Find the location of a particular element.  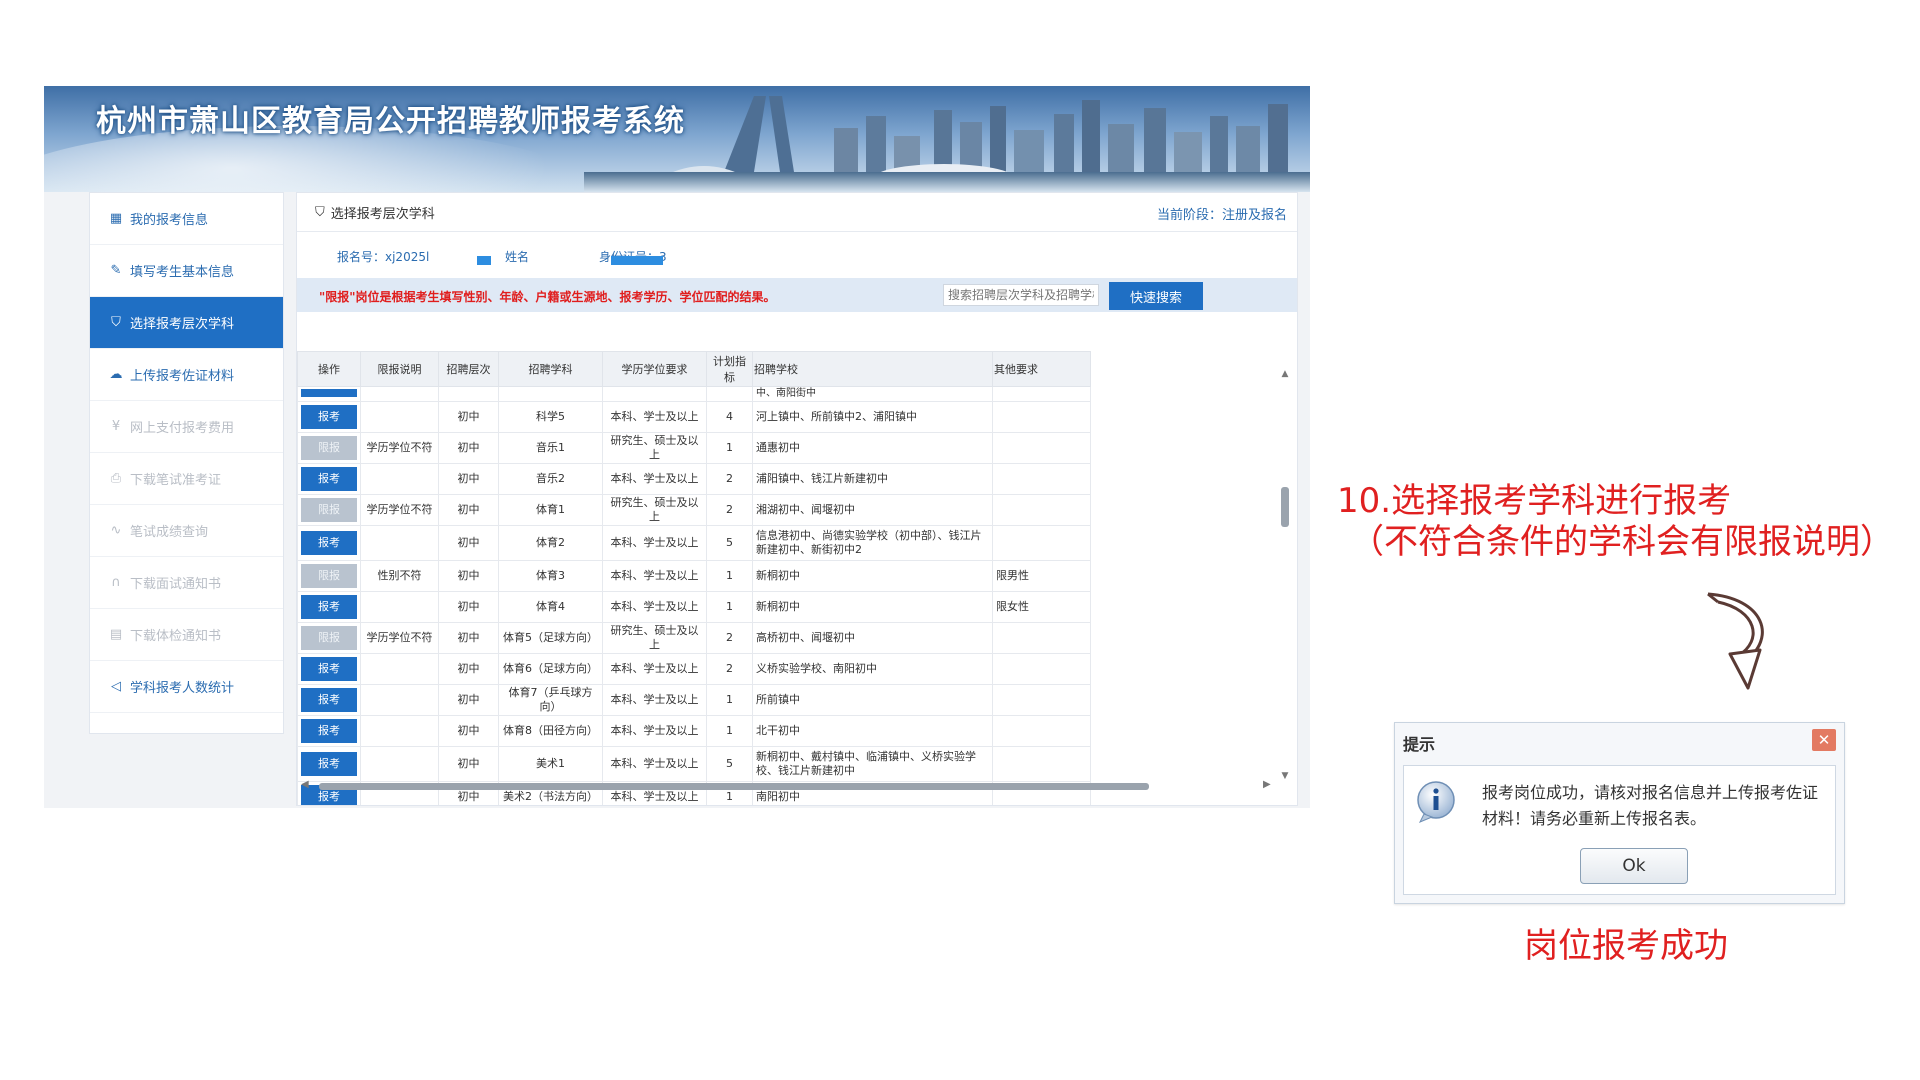

sidebar-item-my-info: ▦ 我的报考信息 is located at coordinates (186, 219).